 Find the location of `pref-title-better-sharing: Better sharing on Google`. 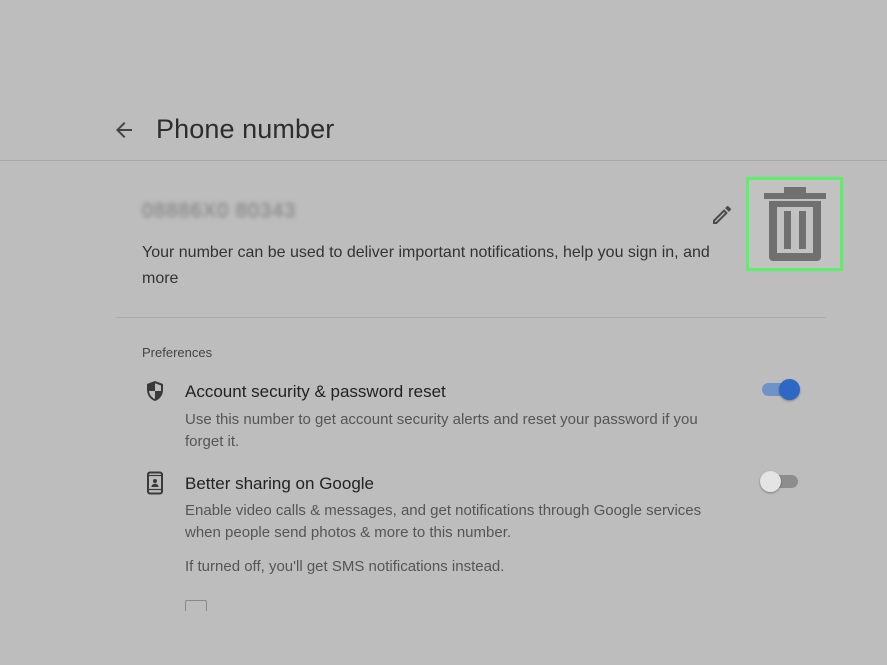

pref-title-better-sharing: Better sharing on Google is located at coordinates (280, 483).